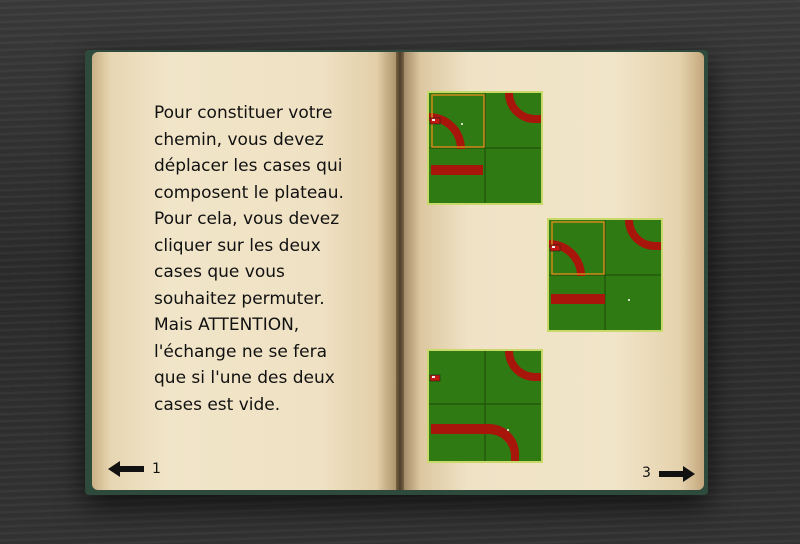  What do you see at coordinates (244, 378) in the screenshot?
I see `text-line: que si l'une des deux` at bounding box center [244, 378].